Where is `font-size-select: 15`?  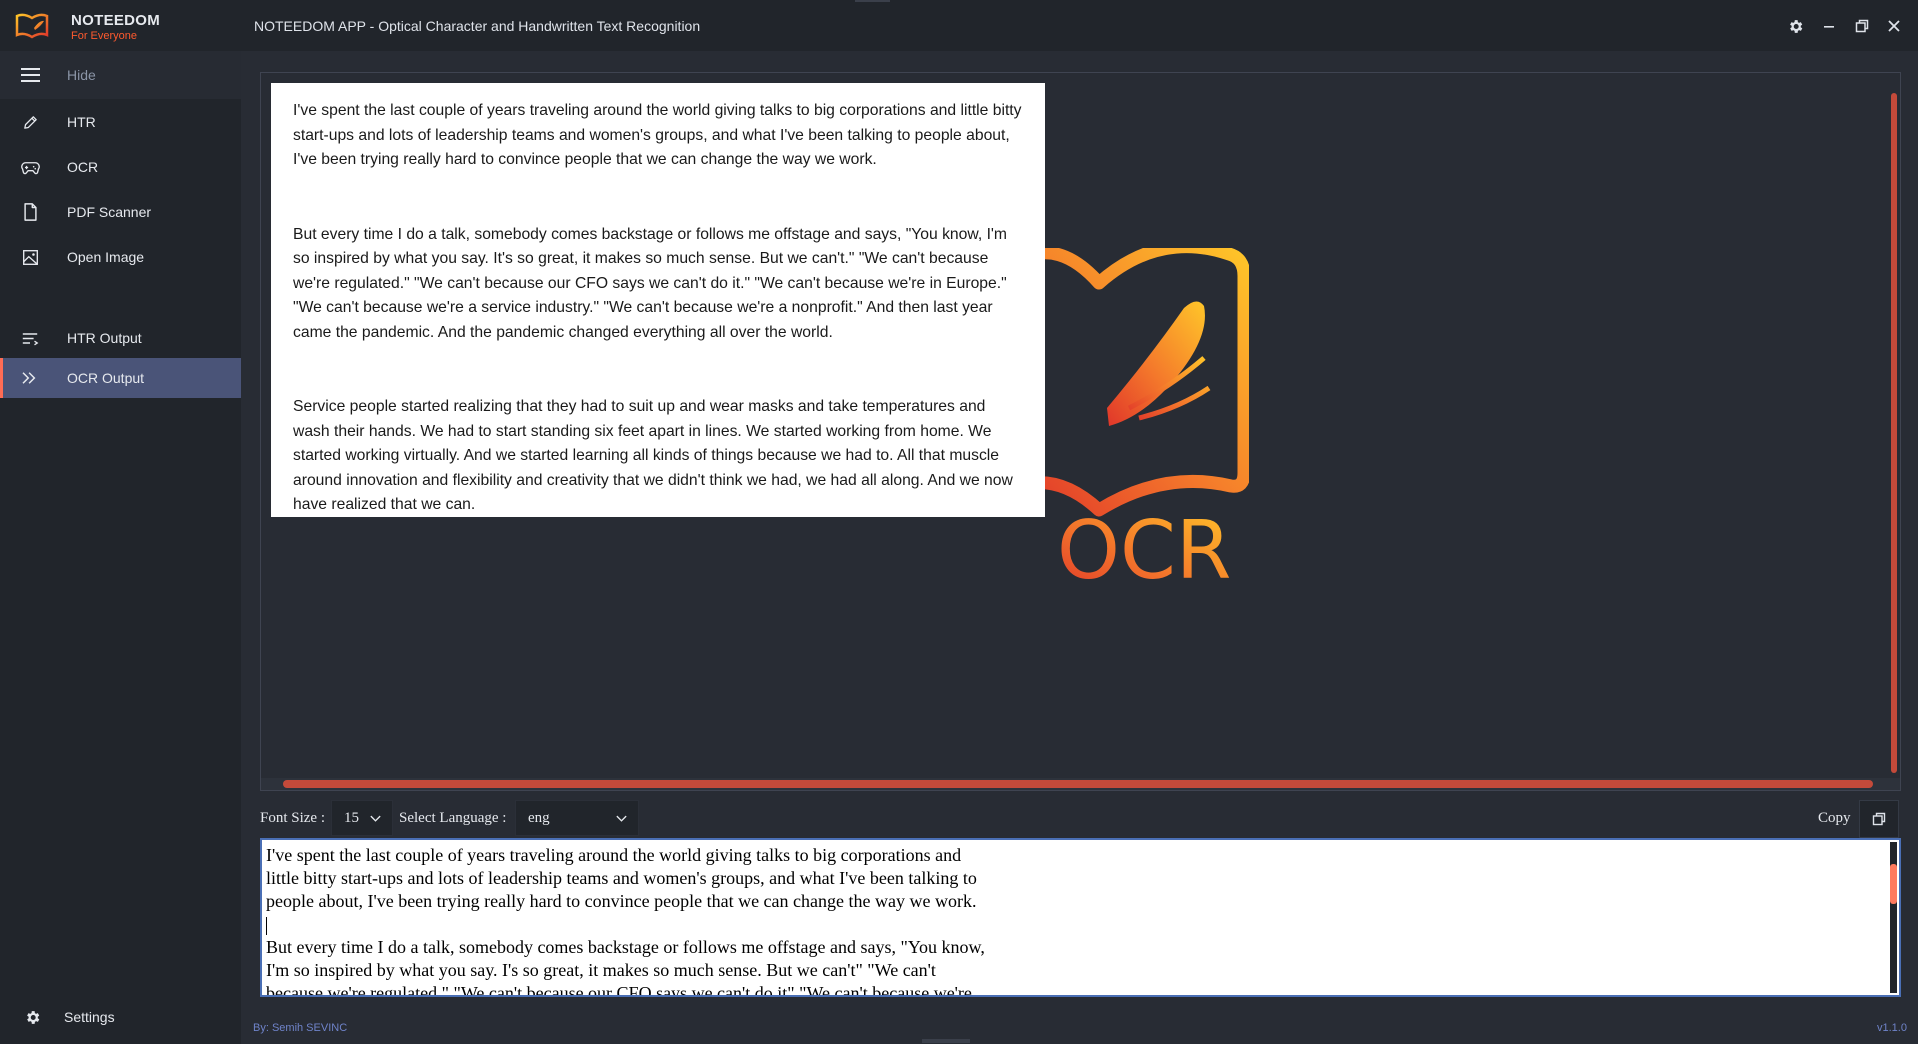
font-size-select: 15 is located at coordinates (362, 818).